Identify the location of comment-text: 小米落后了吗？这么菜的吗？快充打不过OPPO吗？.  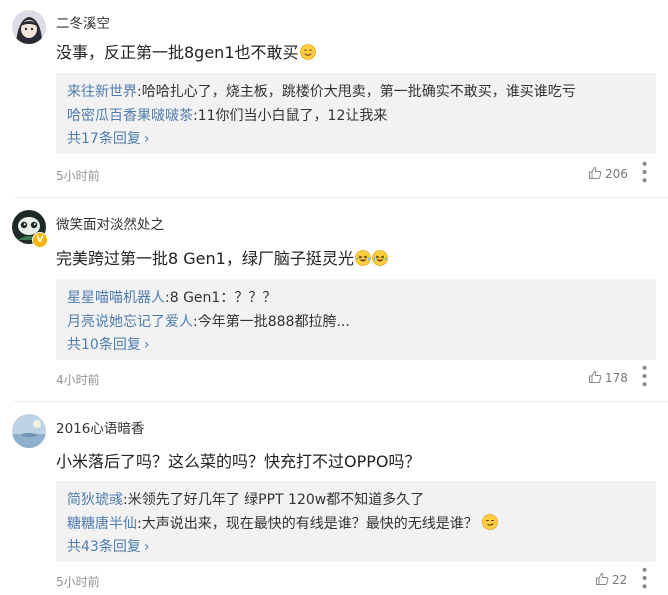
(238, 461).